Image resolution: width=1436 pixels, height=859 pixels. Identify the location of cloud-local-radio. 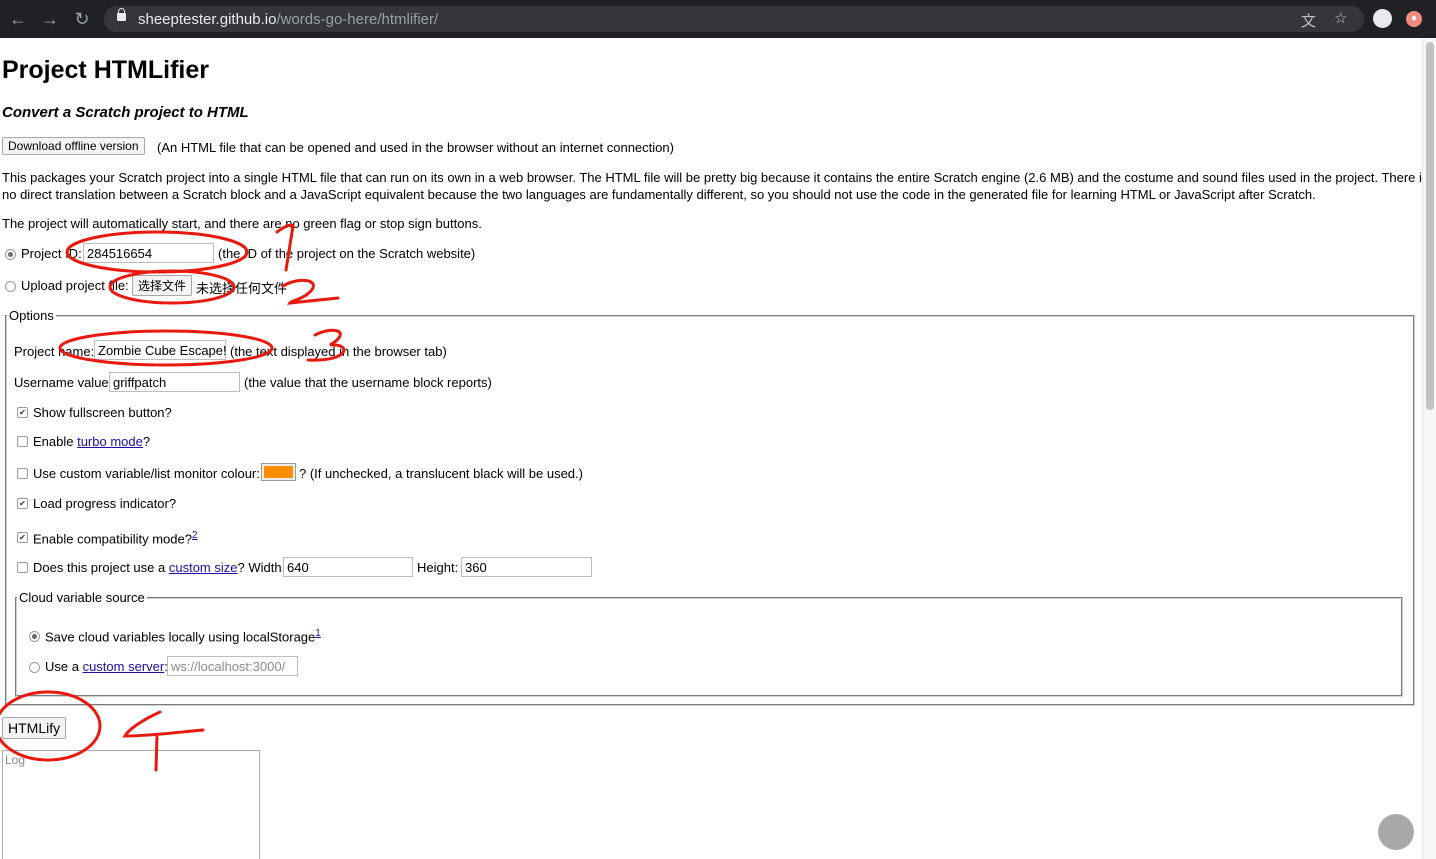
(34, 636).